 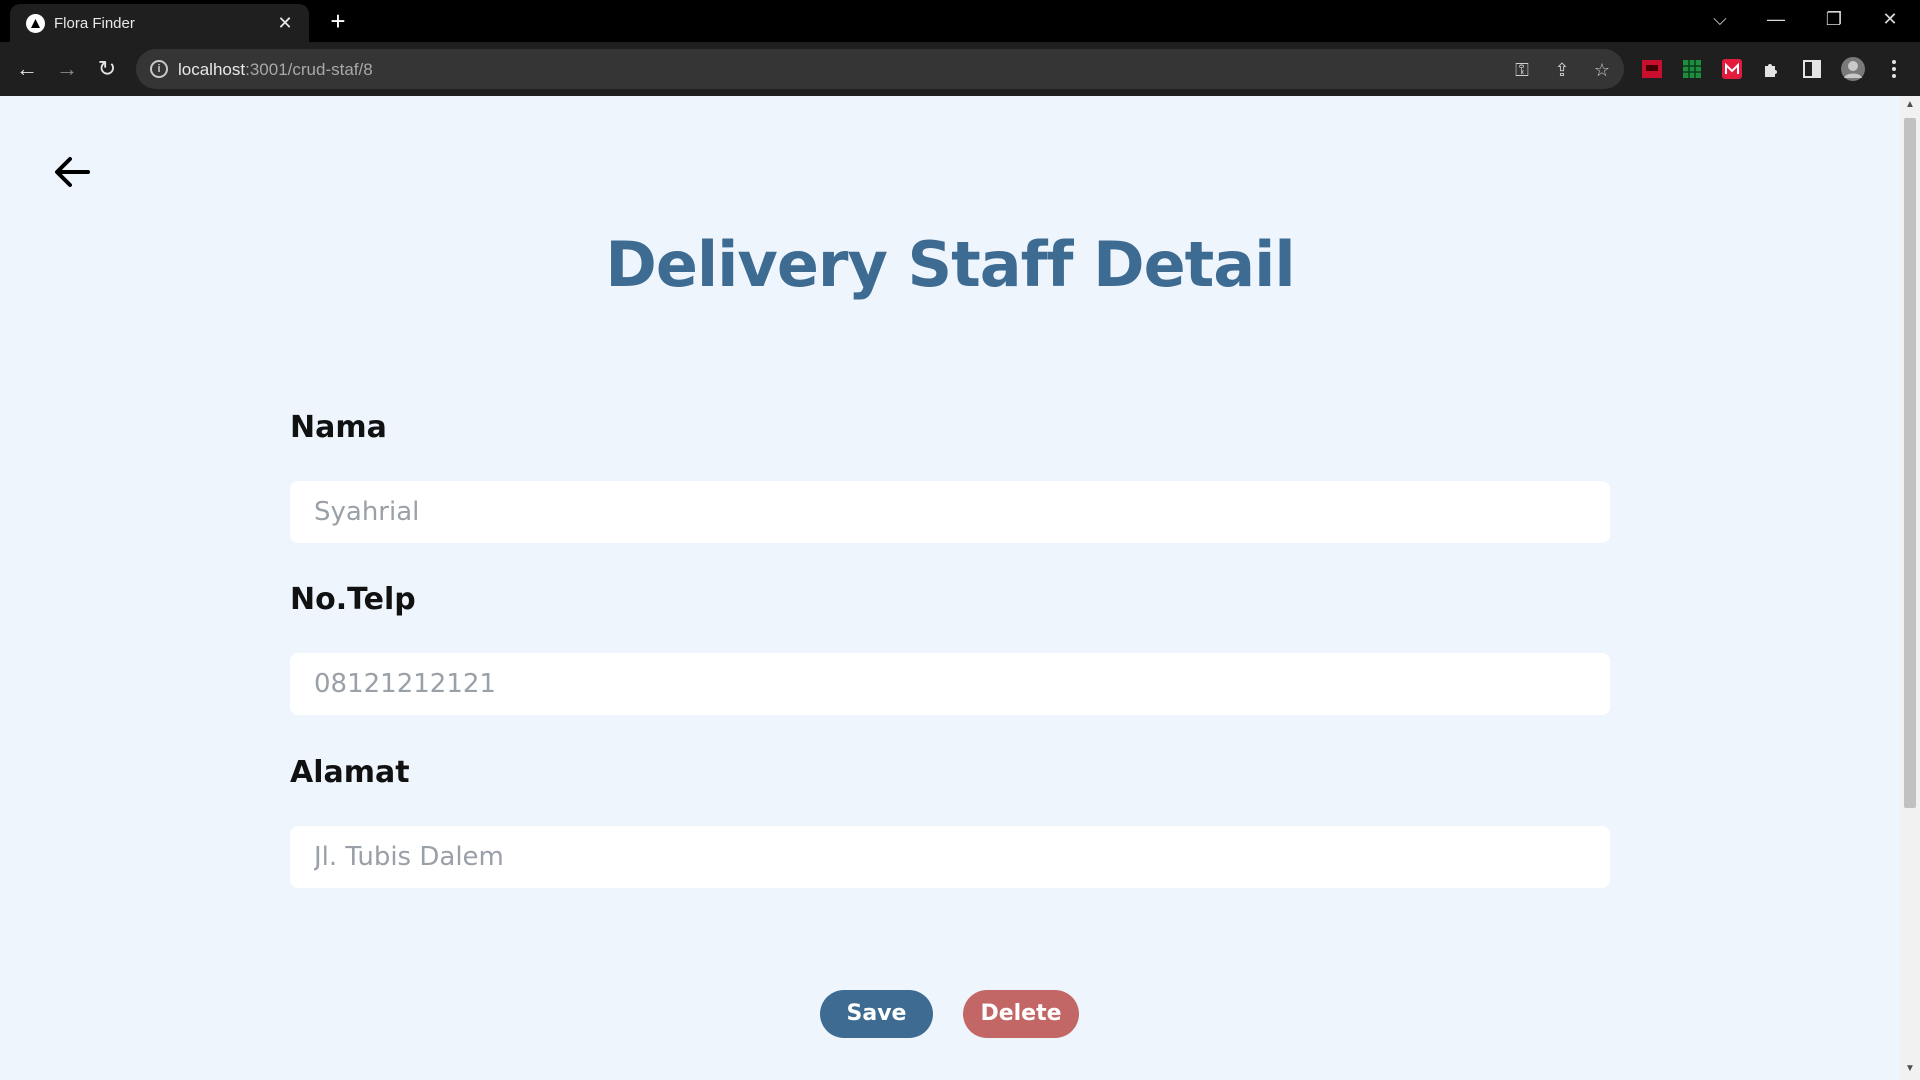 What do you see at coordinates (876, 1014) in the screenshot?
I see `save-button: Save` at bounding box center [876, 1014].